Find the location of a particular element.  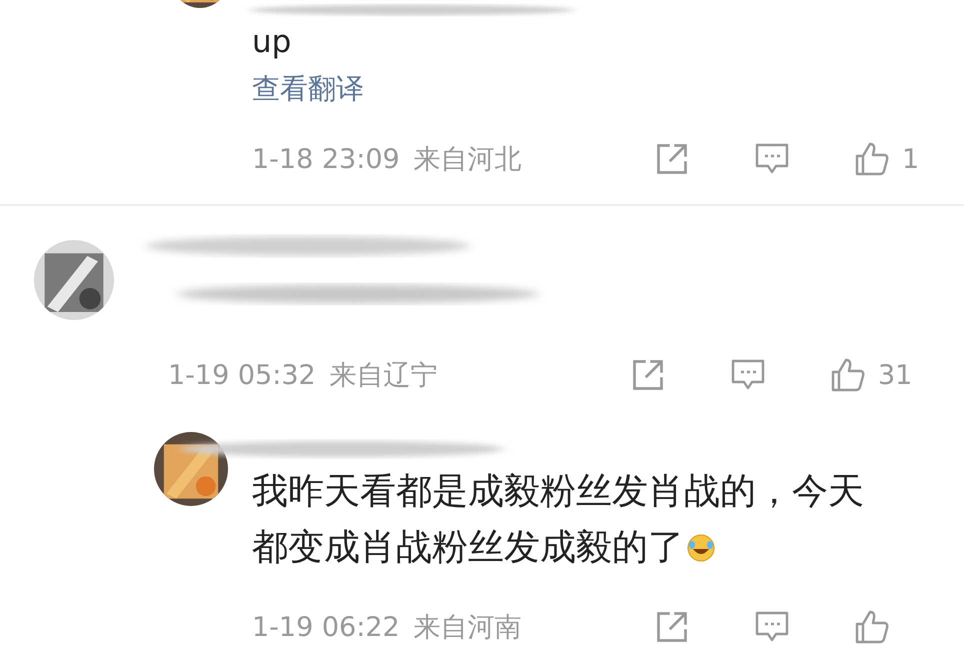

comment-location: 来自河南 is located at coordinates (468, 628).